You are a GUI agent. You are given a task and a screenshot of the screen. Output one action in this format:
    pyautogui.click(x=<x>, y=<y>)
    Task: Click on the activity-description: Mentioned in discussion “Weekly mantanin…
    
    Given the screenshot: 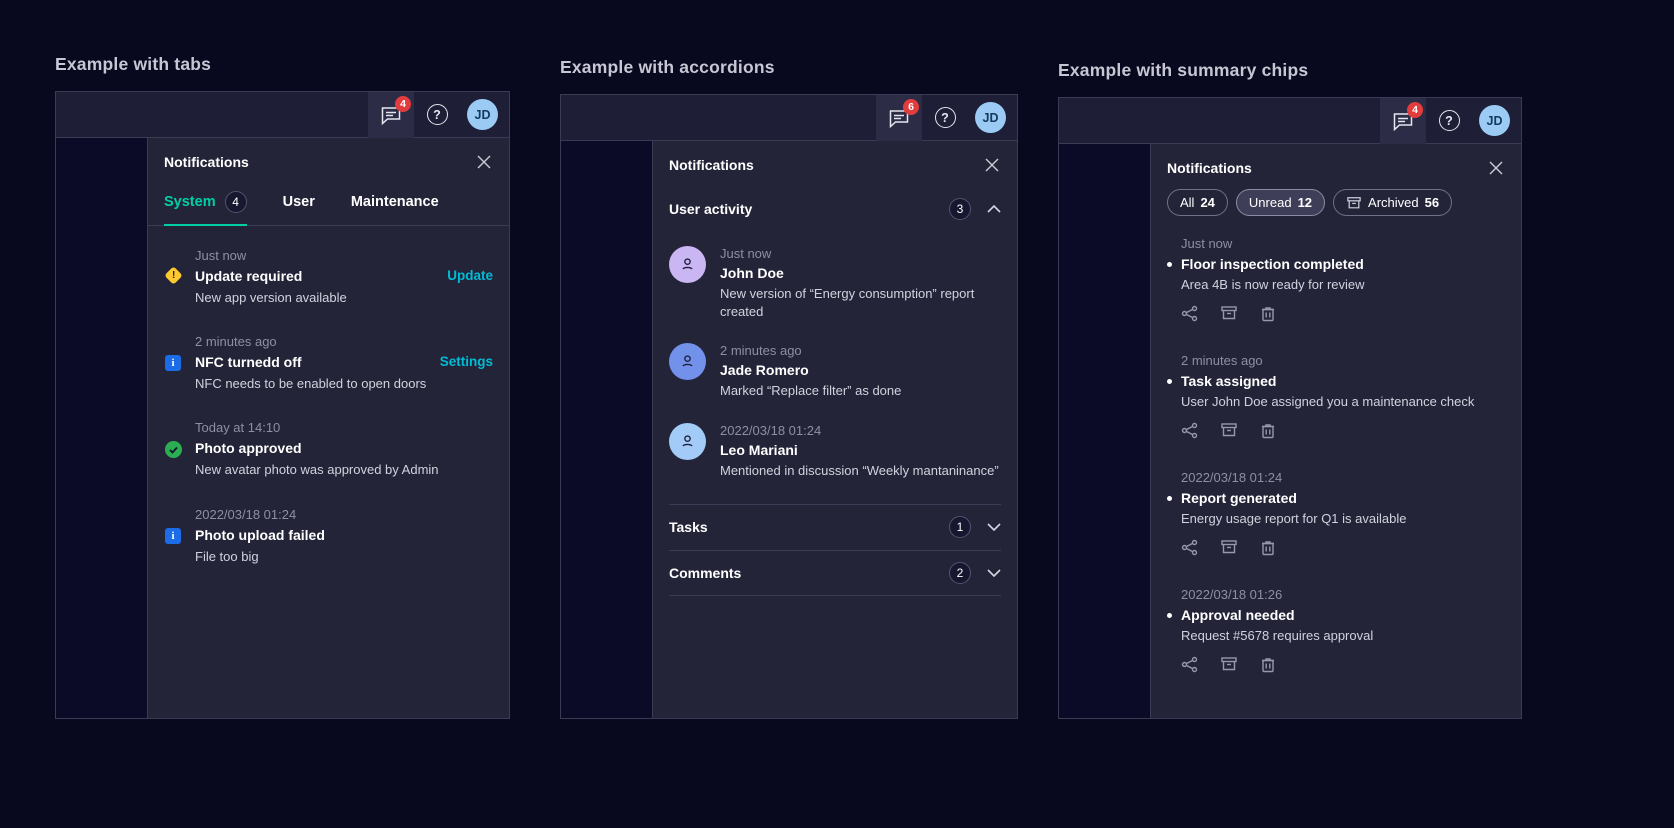 What is the action you would take?
    pyautogui.click(x=859, y=470)
    